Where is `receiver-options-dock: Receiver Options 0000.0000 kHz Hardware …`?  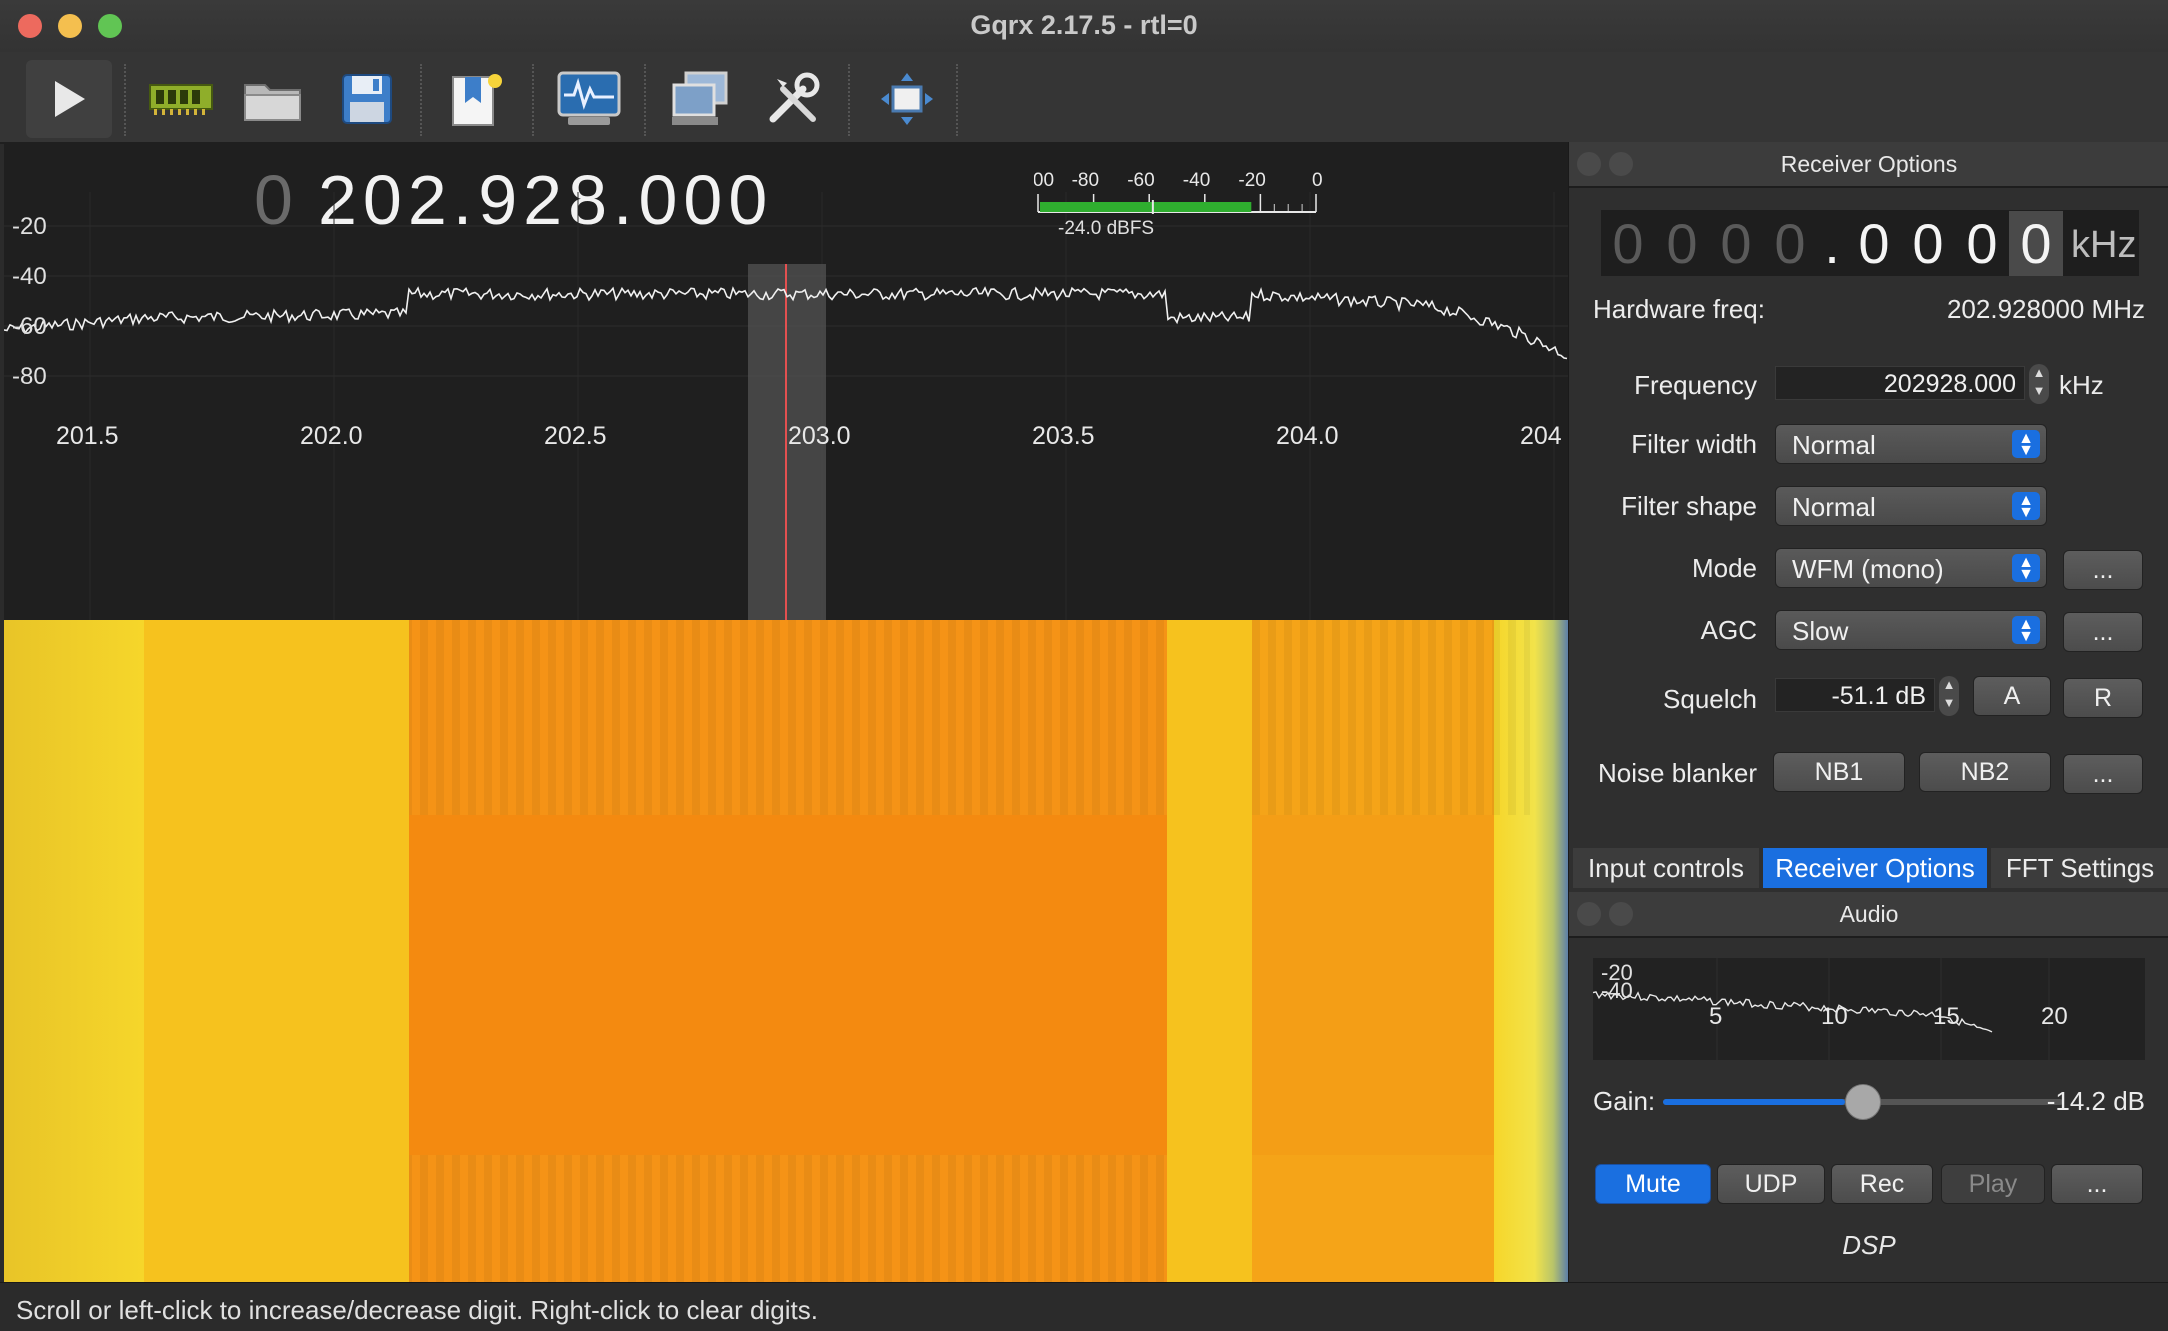
receiver-options-dock: Receiver Options 0000.0000 kHz Hardware … is located at coordinates (1868, 468).